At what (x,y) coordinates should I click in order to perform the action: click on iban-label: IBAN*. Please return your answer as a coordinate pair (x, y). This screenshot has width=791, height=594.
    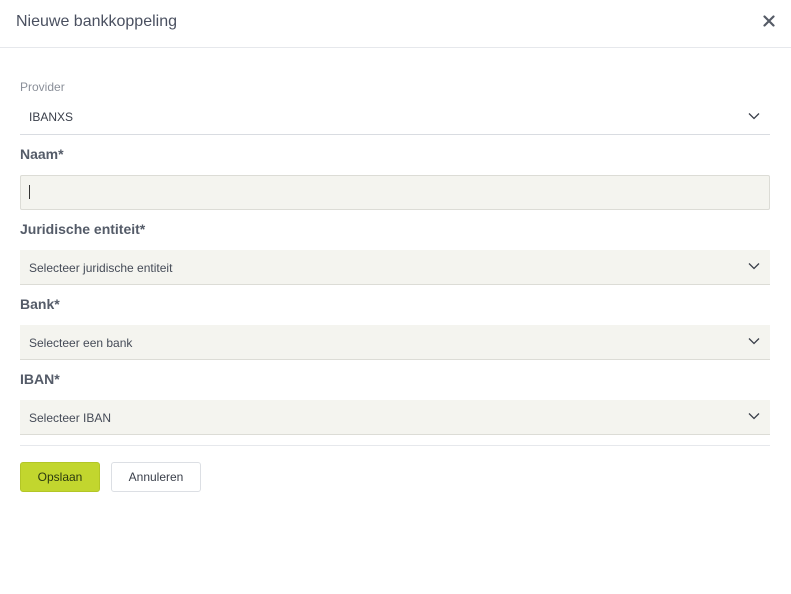
    Looking at the image, I should click on (40, 379).